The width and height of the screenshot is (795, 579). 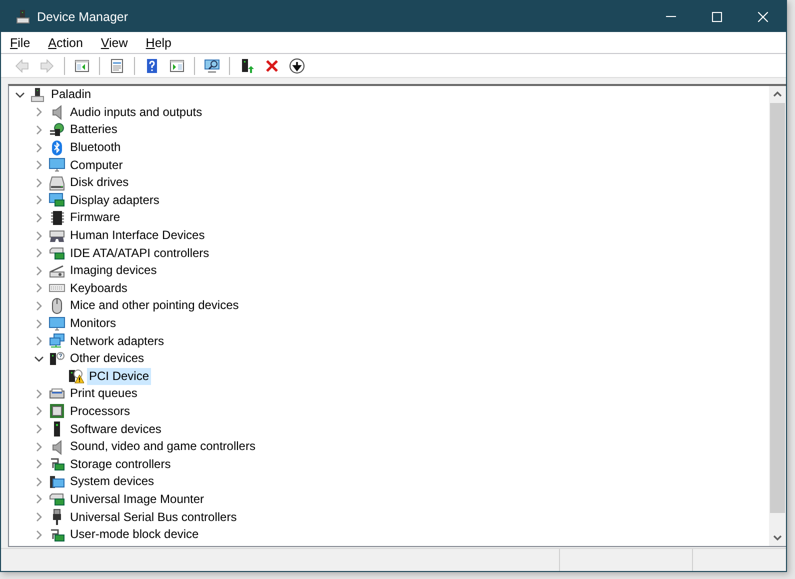 What do you see at coordinates (671, 16) in the screenshot?
I see `minimize-icon` at bounding box center [671, 16].